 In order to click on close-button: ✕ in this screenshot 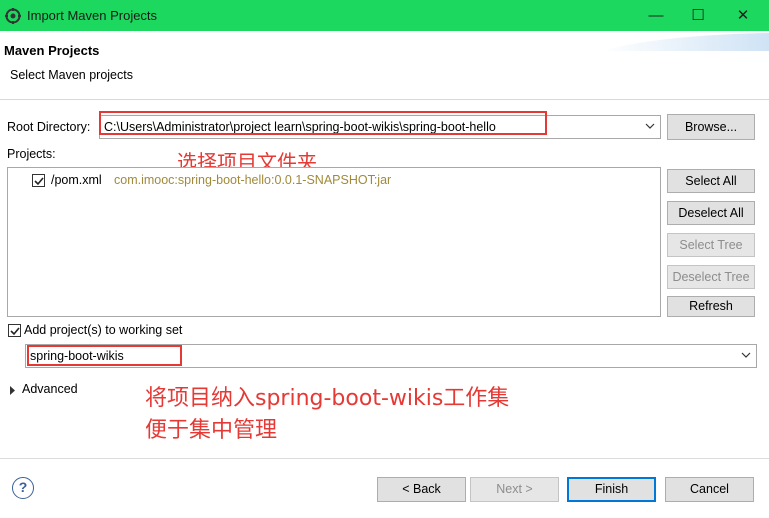, I will do `click(743, 16)`.